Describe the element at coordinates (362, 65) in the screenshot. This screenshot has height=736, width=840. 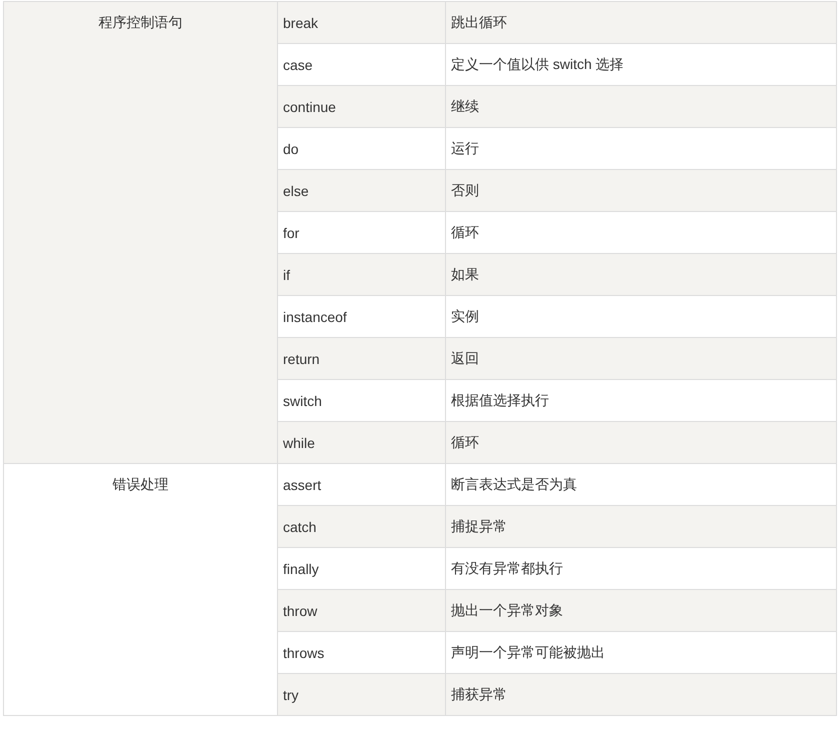
I see `table-cell: case` at that location.